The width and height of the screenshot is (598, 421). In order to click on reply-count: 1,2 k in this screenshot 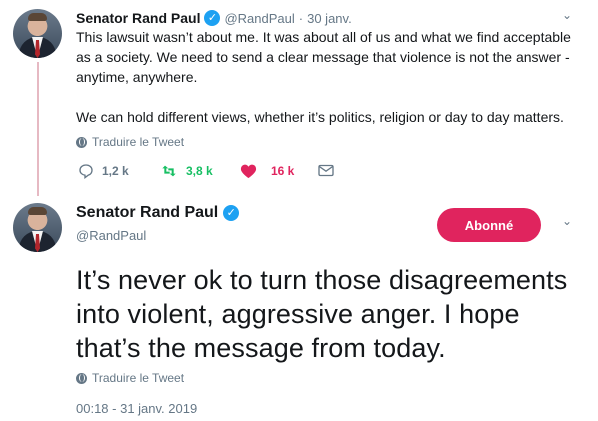, I will do `click(115, 171)`.